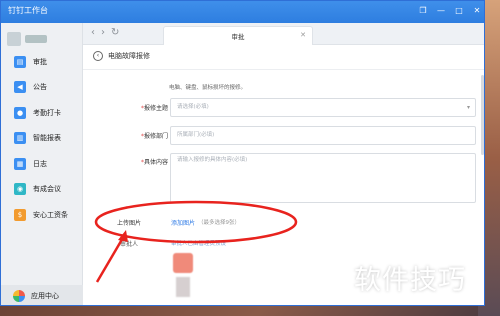 The width and height of the screenshot is (500, 316). I want to click on sidebar-item-payslip: $ 安心工资条, so click(42, 215).